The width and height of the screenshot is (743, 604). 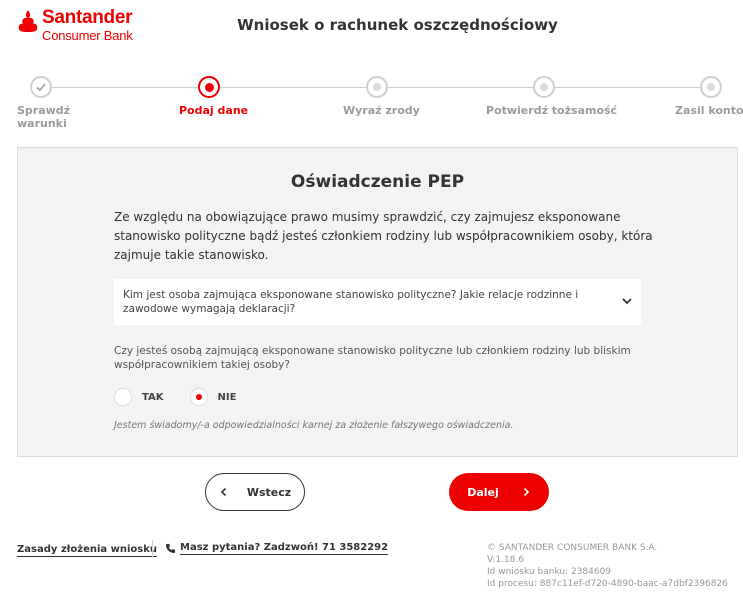 What do you see at coordinates (170, 548) in the screenshot?
I see `phone-icon` at bounding box center [170, 548].